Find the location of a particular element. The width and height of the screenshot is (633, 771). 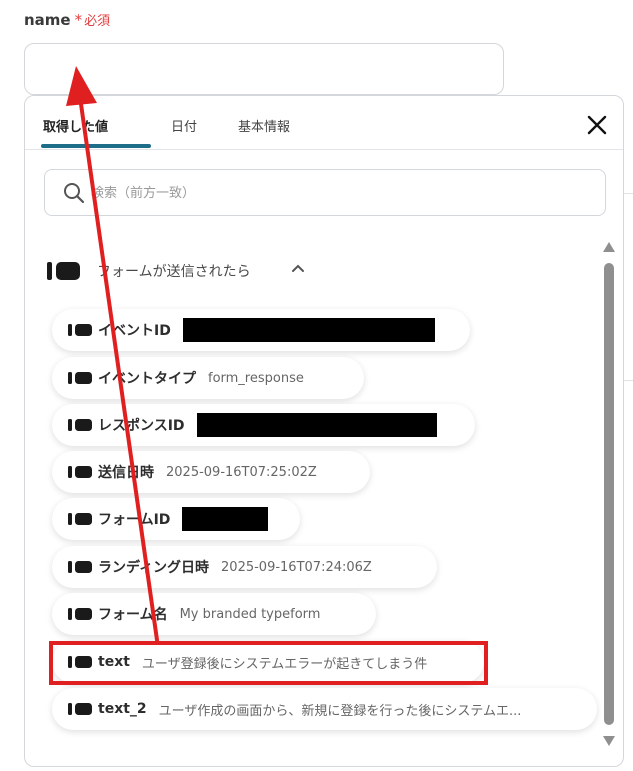

search-box is located at coordinates (325, 192).